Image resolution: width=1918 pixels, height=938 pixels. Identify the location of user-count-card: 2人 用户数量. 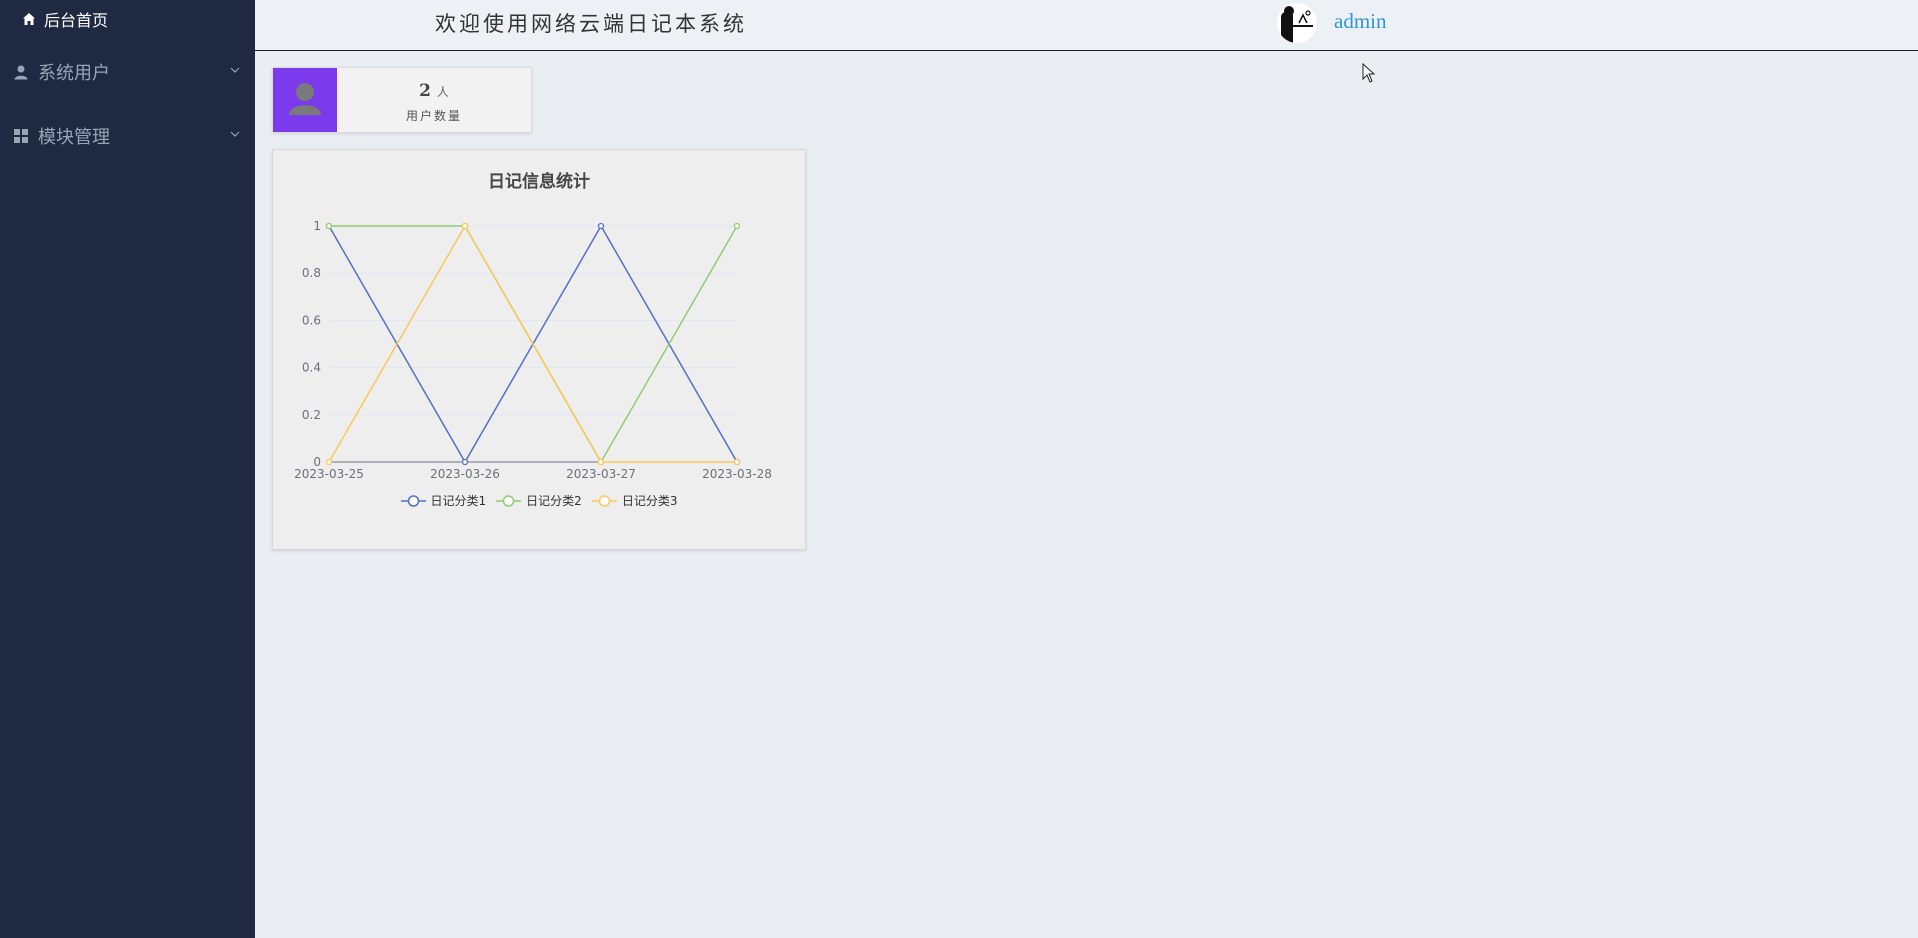
(402, 100).